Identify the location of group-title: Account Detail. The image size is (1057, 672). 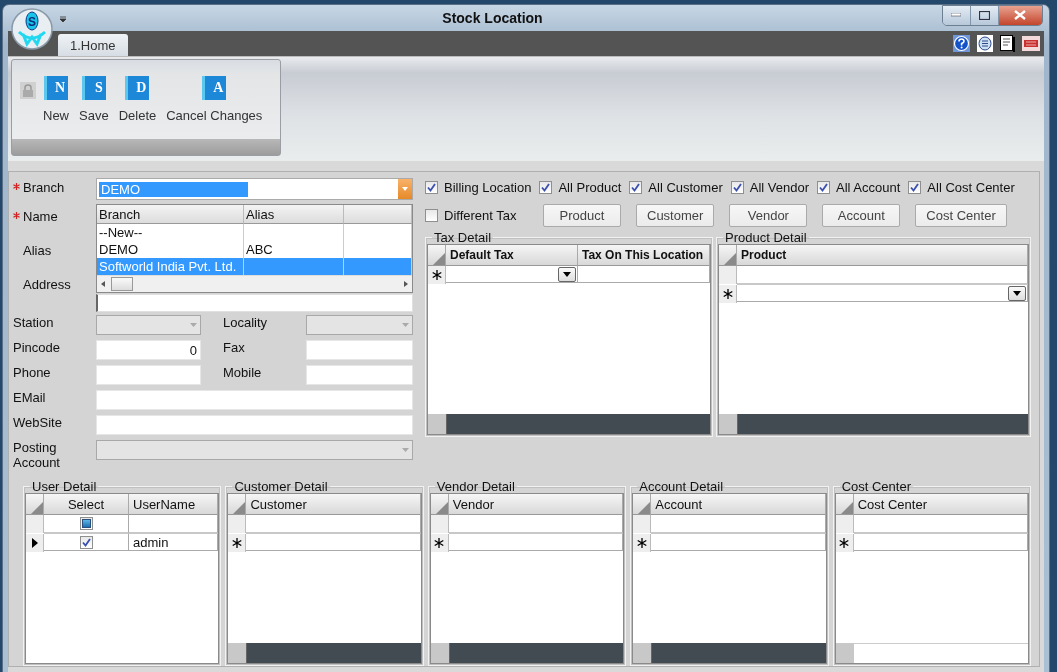
(681, 486).